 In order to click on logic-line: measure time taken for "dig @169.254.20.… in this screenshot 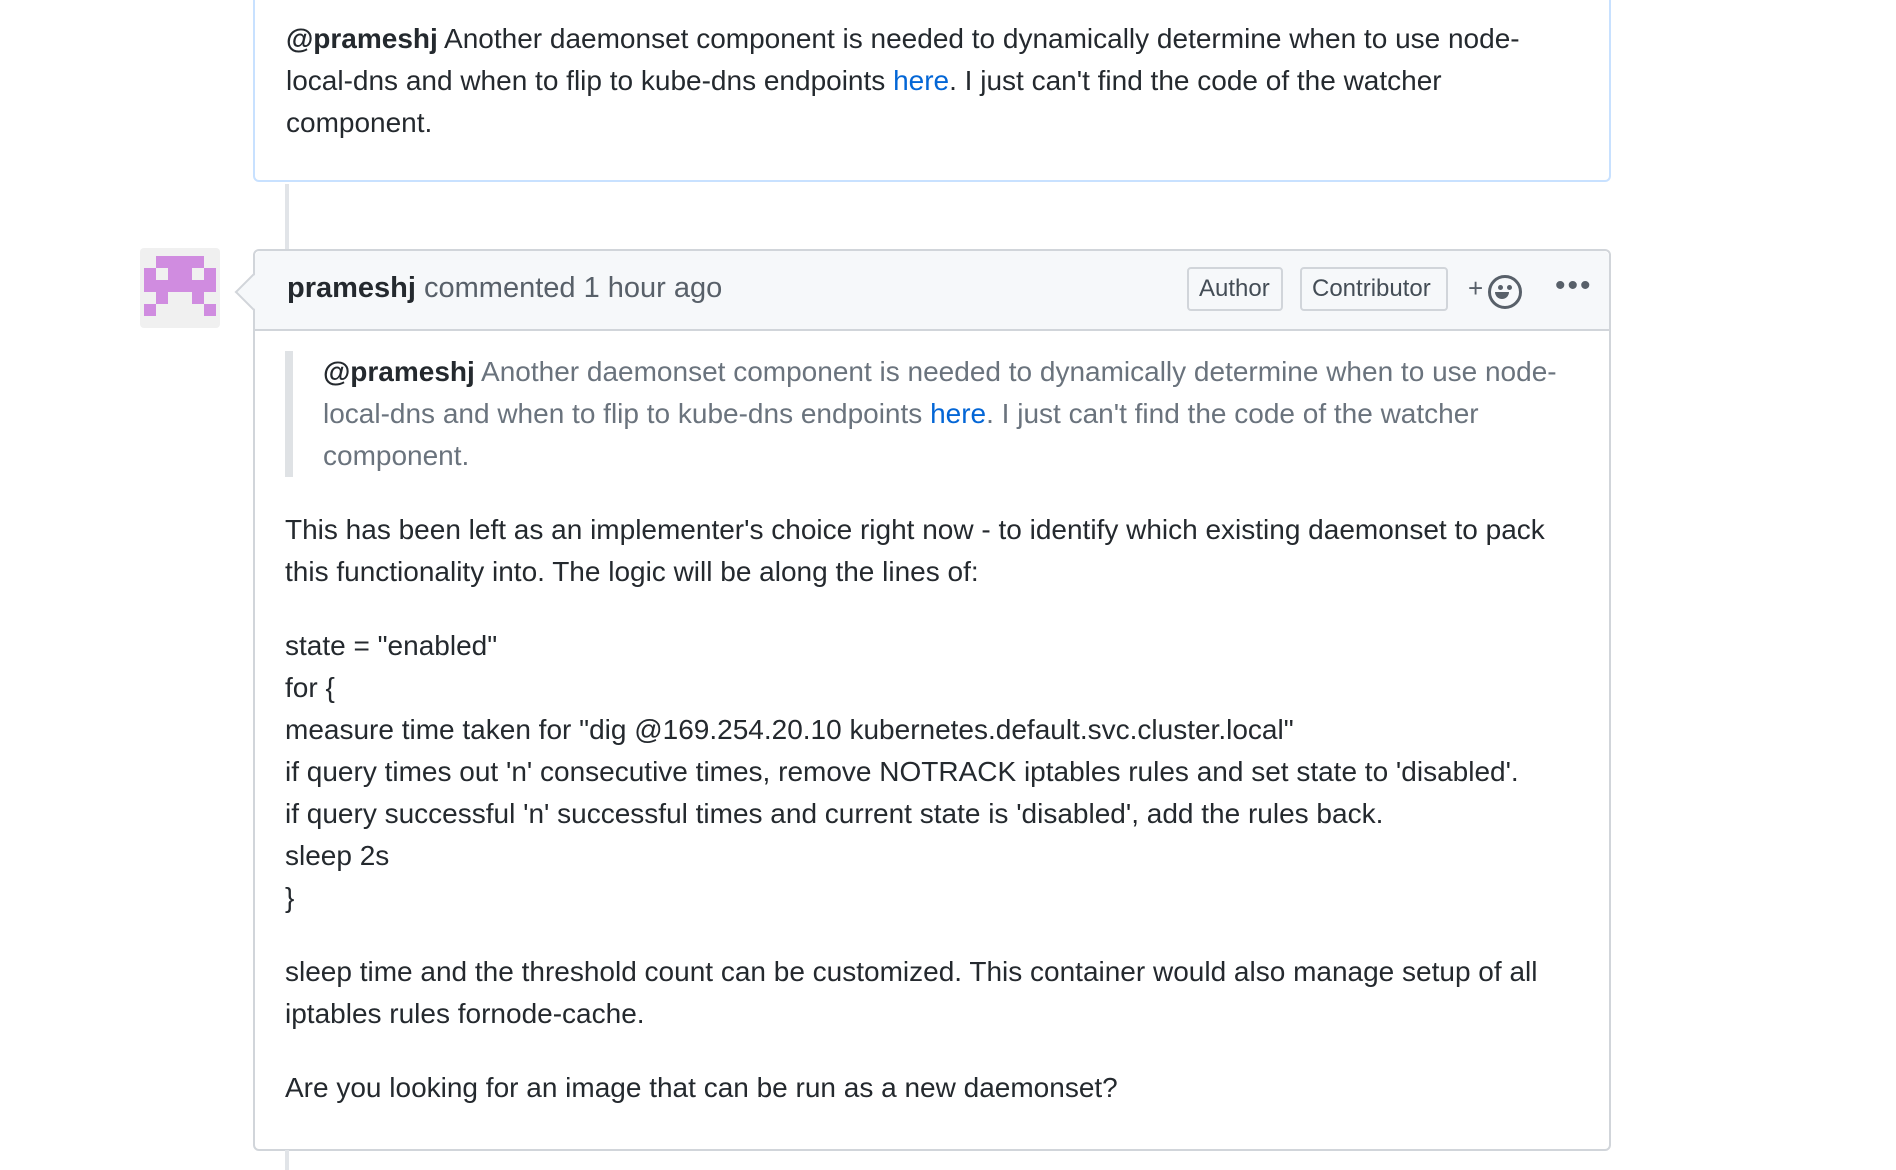, I will do `click(789, 729)`.